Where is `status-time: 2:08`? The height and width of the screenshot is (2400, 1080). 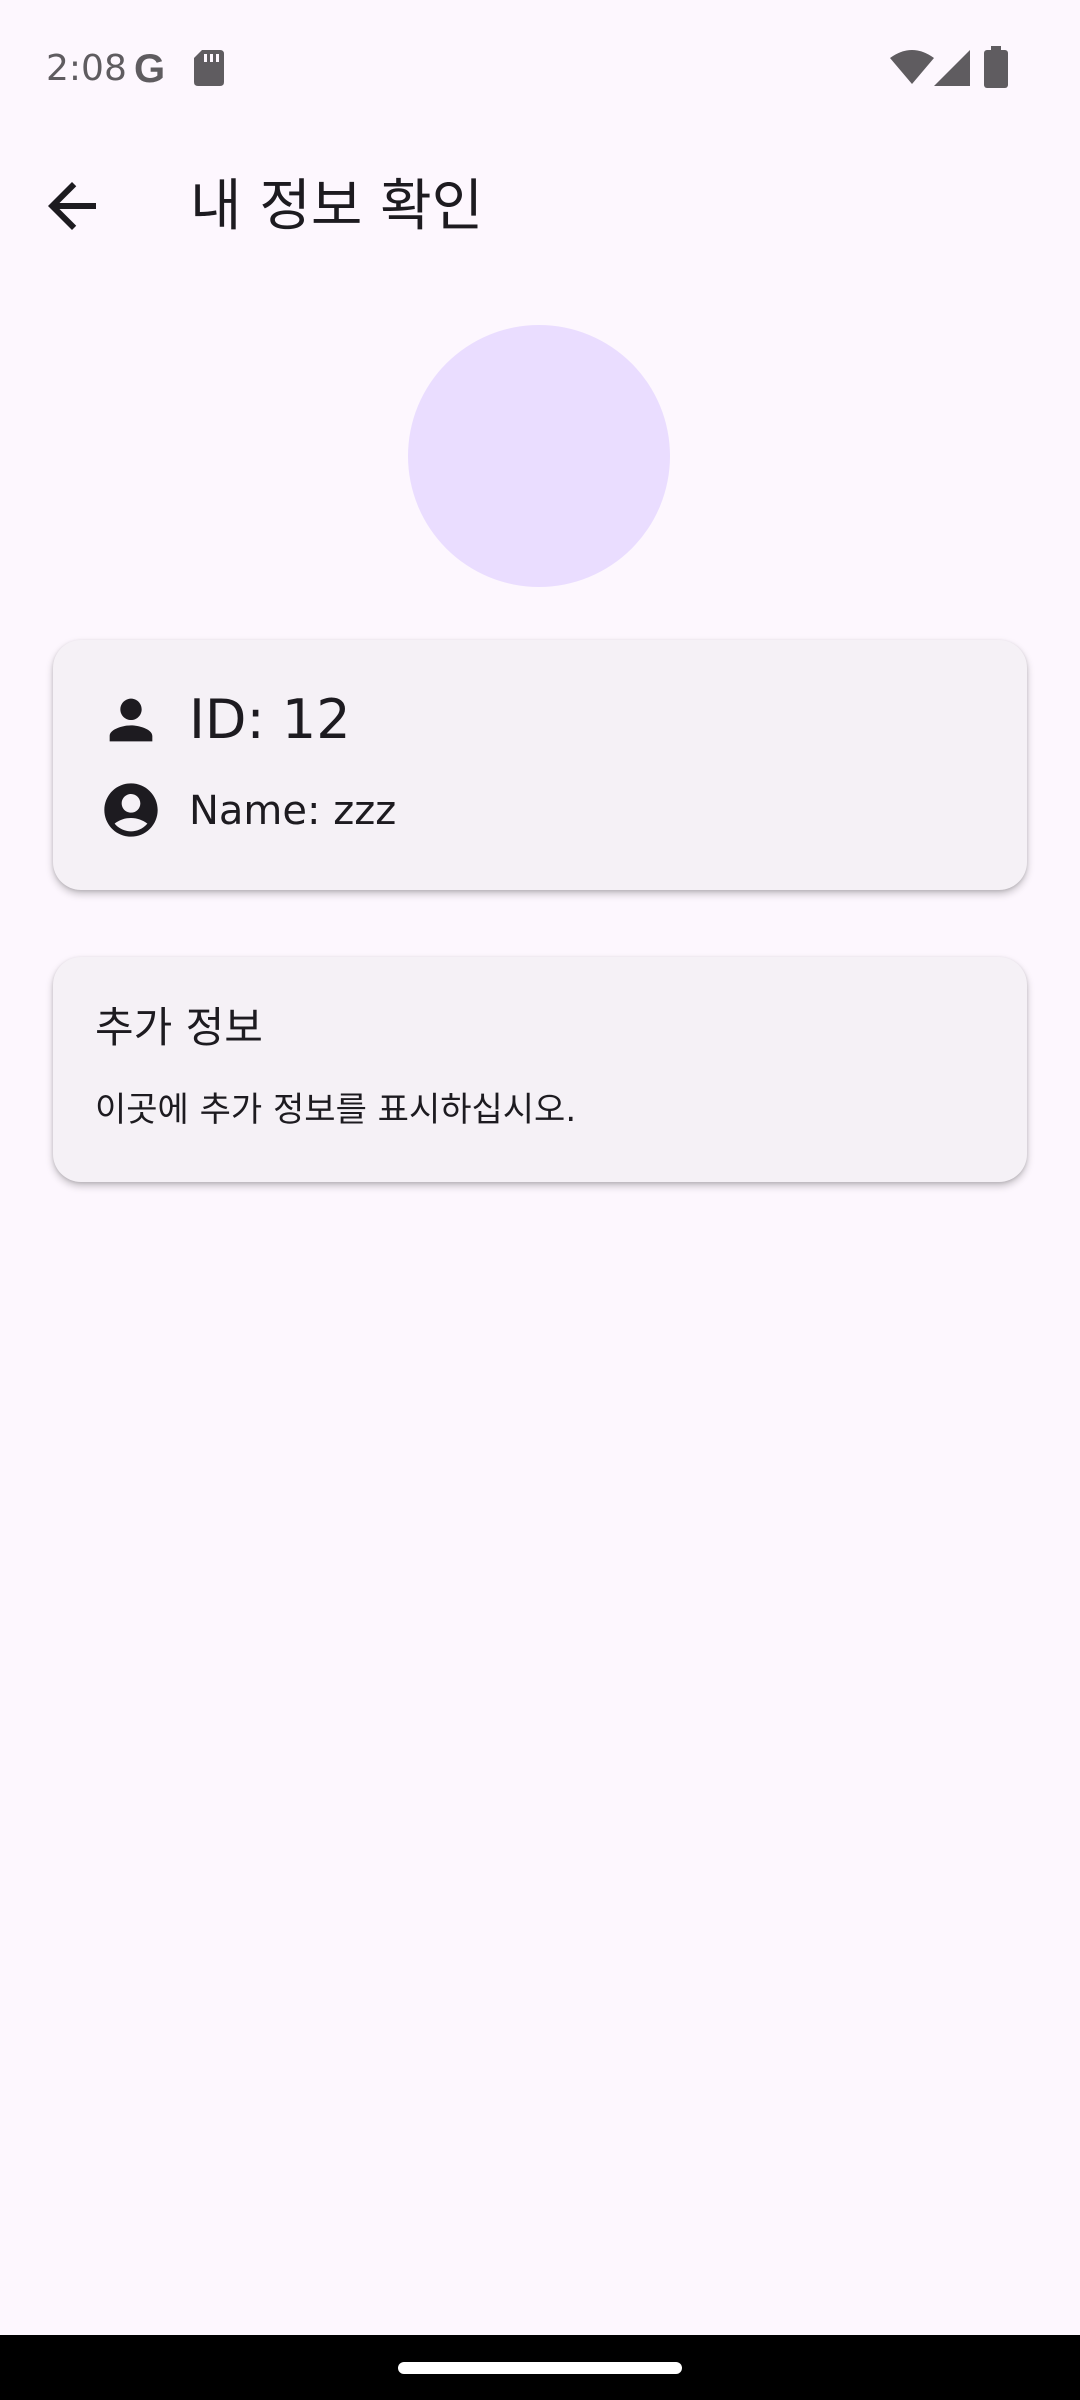 status-time: 2:08 is located at coordinates (86, 68).